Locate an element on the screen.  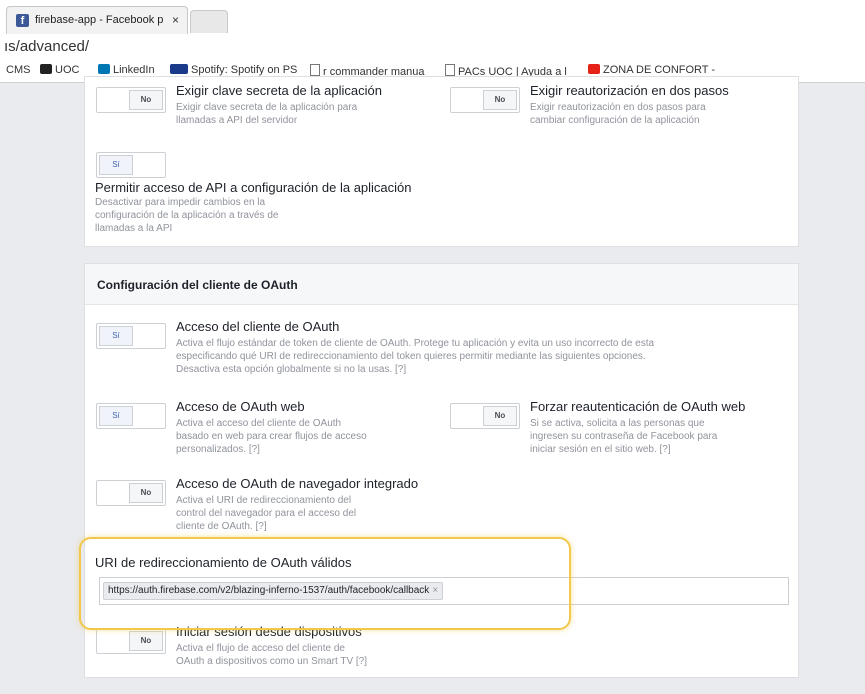
new-tab-button is located at coordinates (209, 21).